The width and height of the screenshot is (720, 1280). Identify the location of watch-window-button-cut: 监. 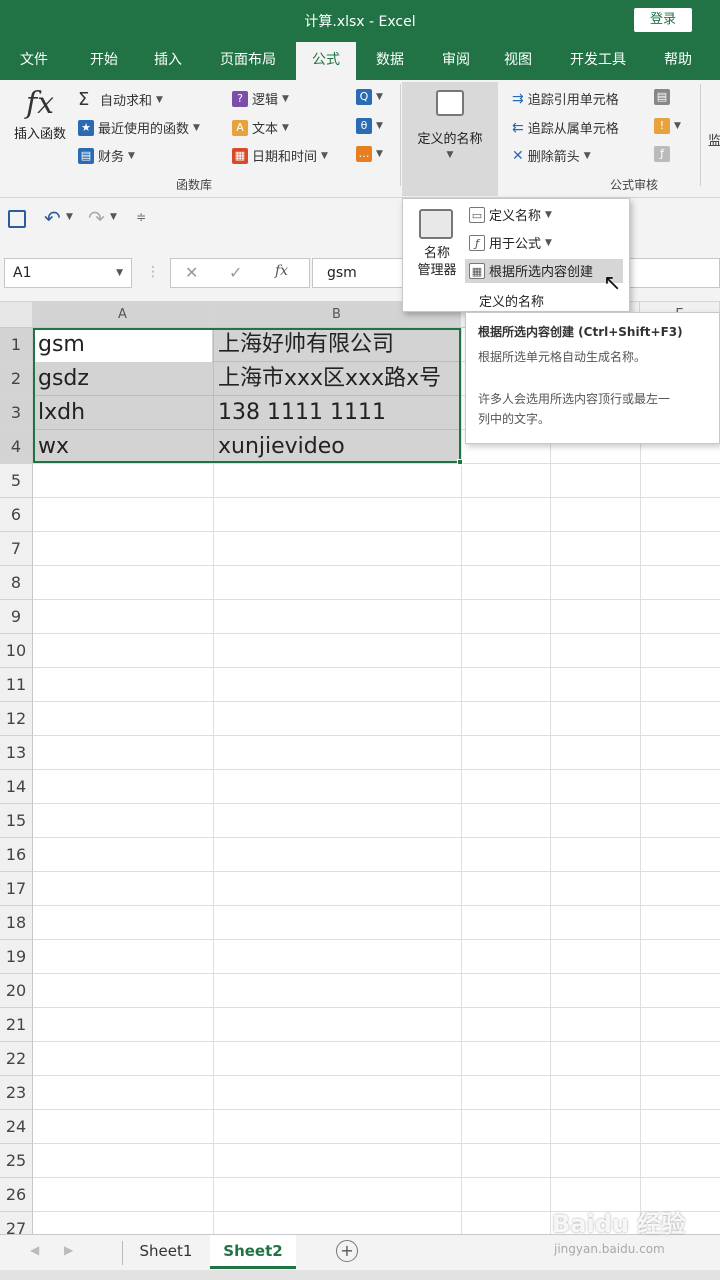
(714, 139).